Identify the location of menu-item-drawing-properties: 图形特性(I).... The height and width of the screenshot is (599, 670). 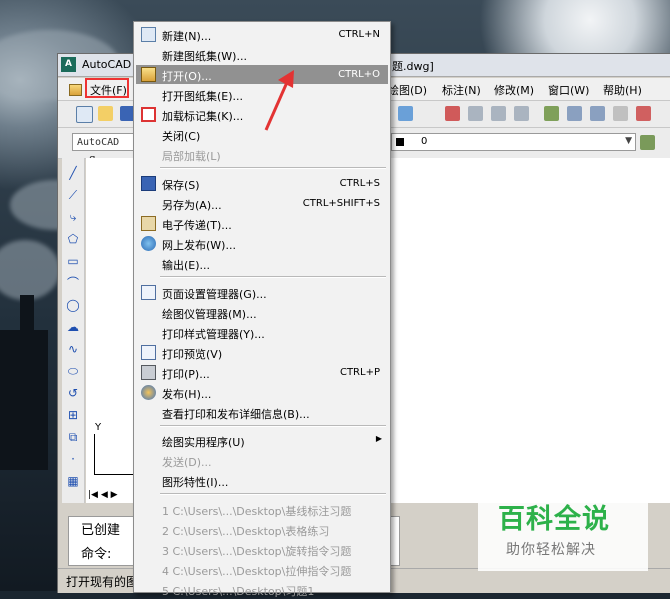
(262, 480).